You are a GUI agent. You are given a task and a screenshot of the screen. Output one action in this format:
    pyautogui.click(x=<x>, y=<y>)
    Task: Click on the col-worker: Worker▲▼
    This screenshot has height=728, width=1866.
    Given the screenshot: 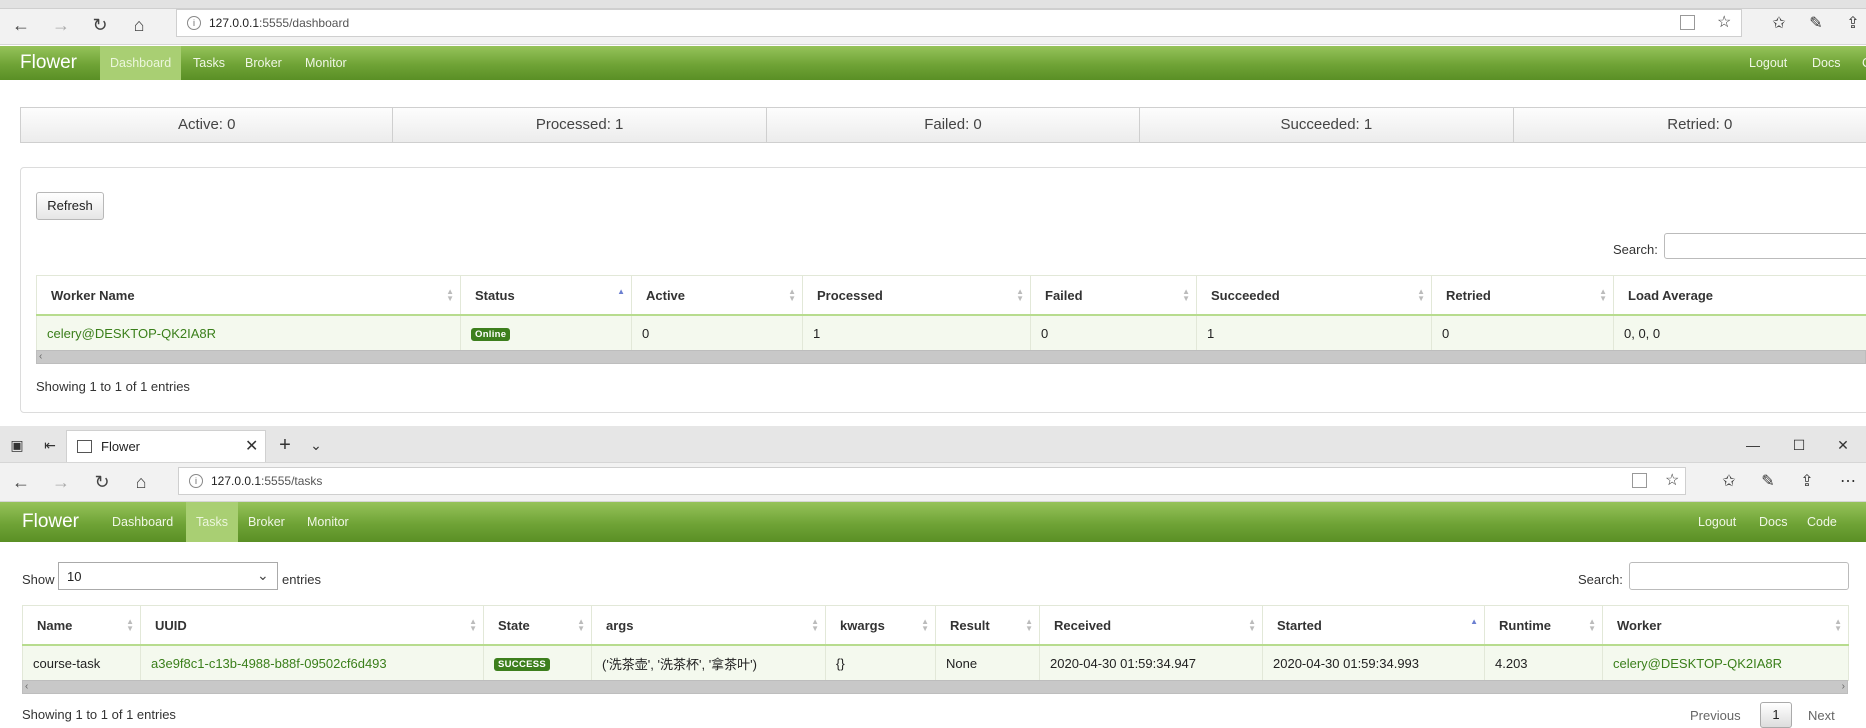 What is the action you would take?
    pyautogui.click(x=1726, y=626)
    